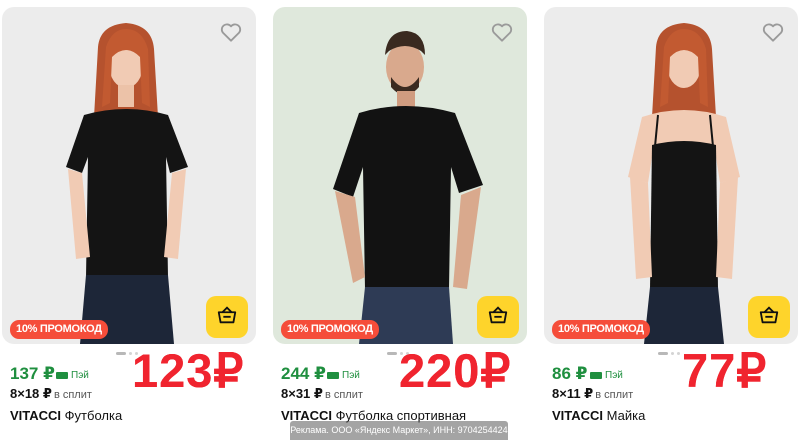 This screenshot has height=440, width=800. I want to click on model-man-tshirt-illustration, so click(408, 187).